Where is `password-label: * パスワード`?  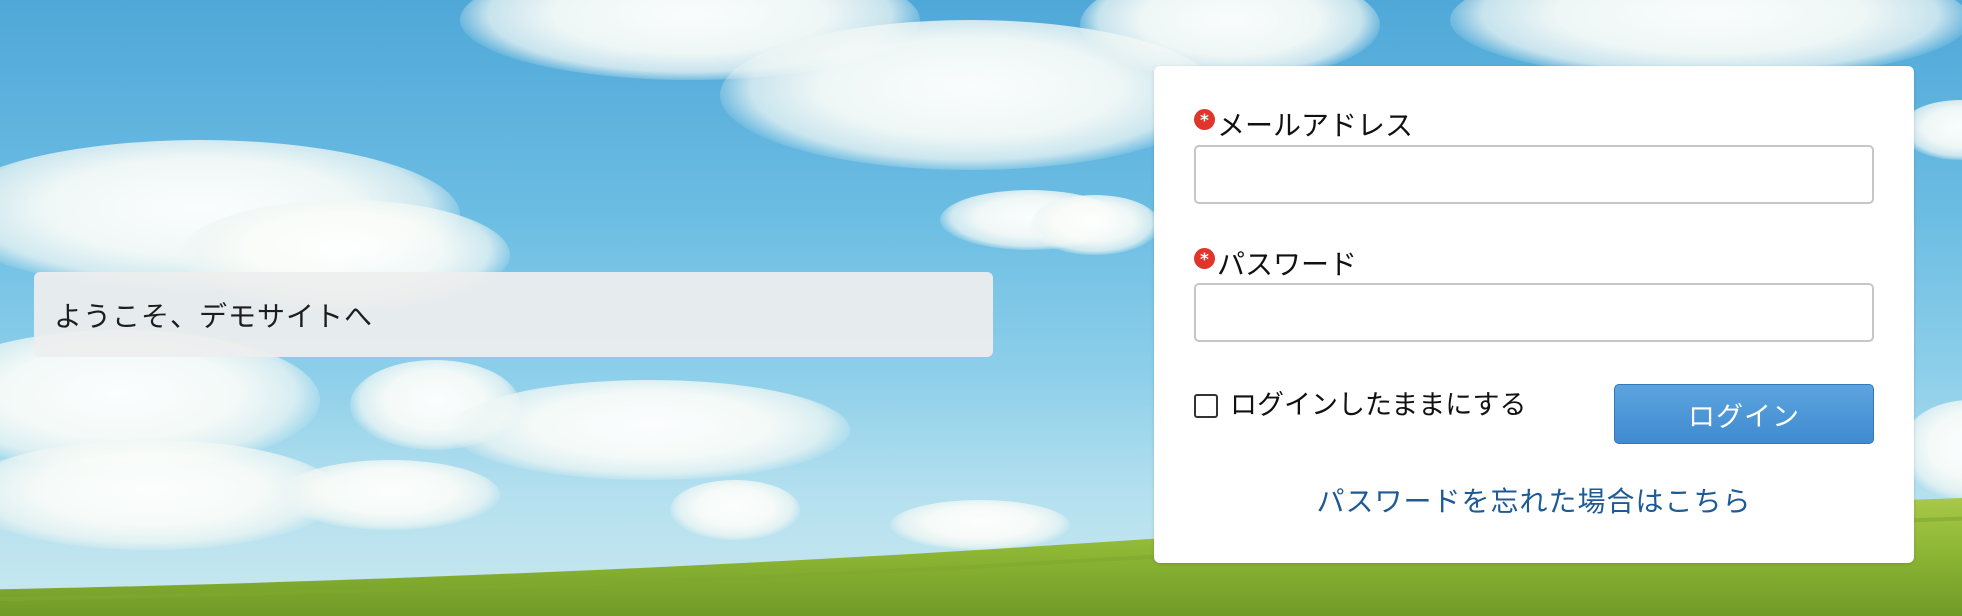 password-label: * パスワード is located at coordinates (1275, 263).